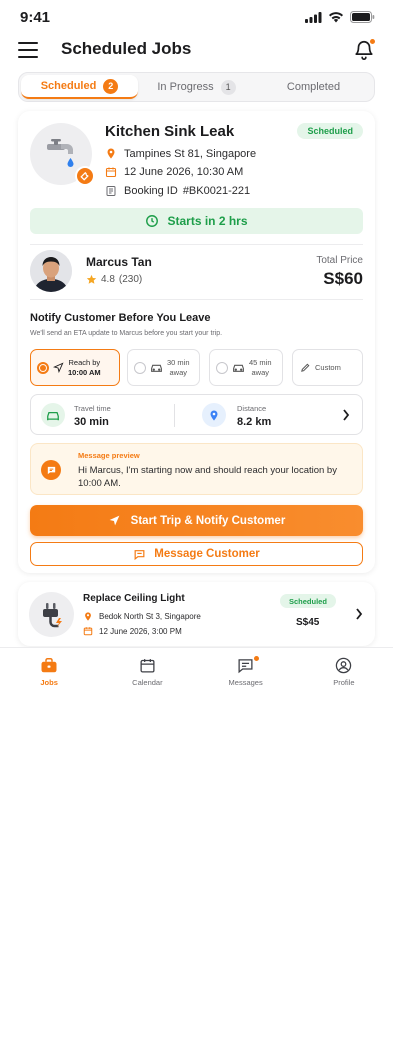  I want to click on starts-in-text: Starts in 2 hrs, so click(207, 221).